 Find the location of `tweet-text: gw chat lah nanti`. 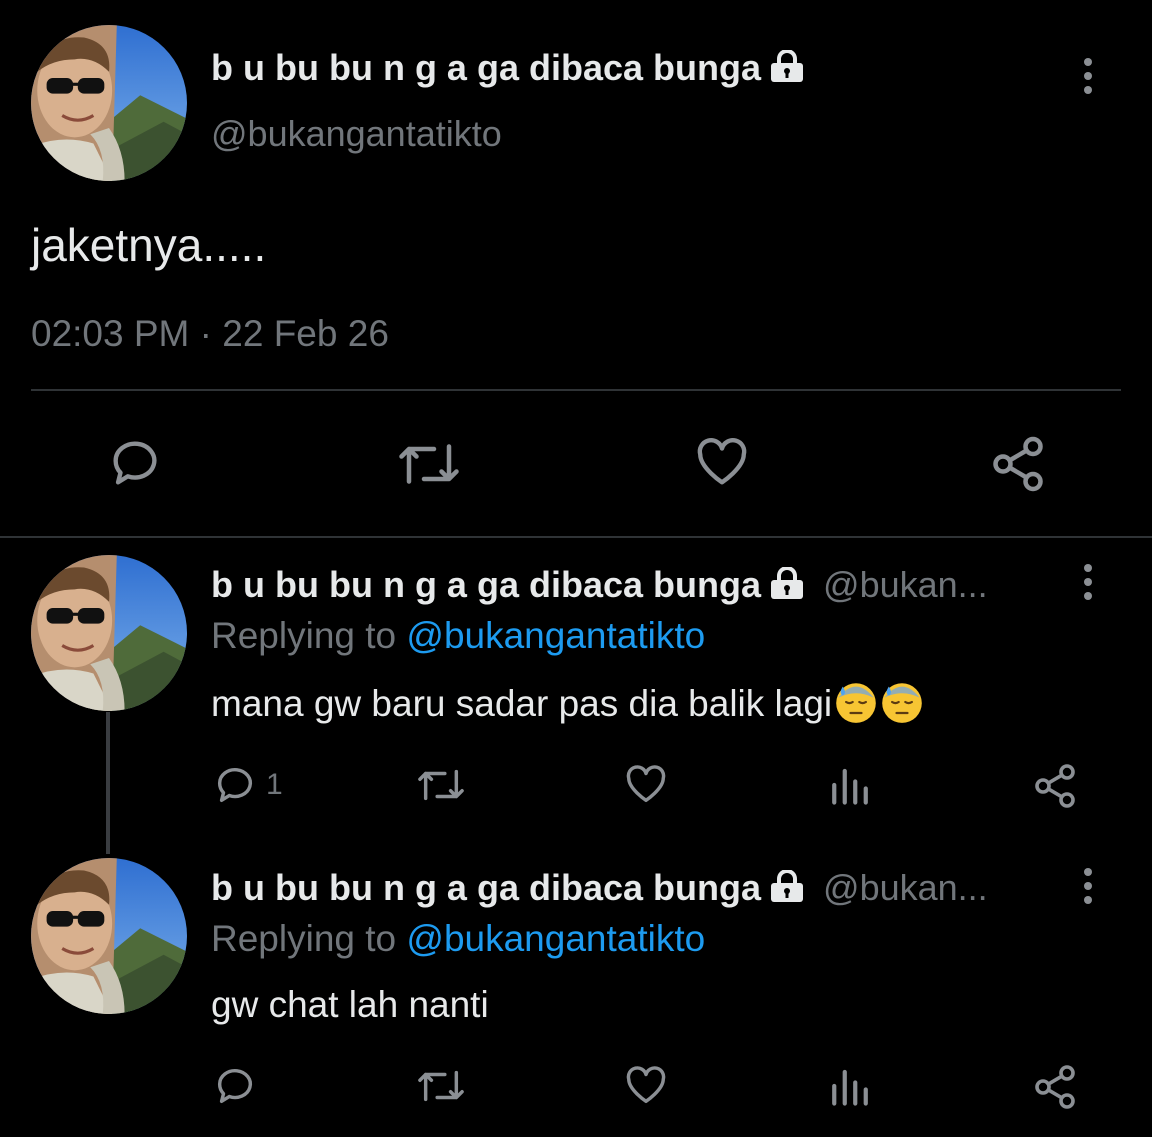

tweet-text: gw chat lah nanti is located at coordinates (350, 1004).